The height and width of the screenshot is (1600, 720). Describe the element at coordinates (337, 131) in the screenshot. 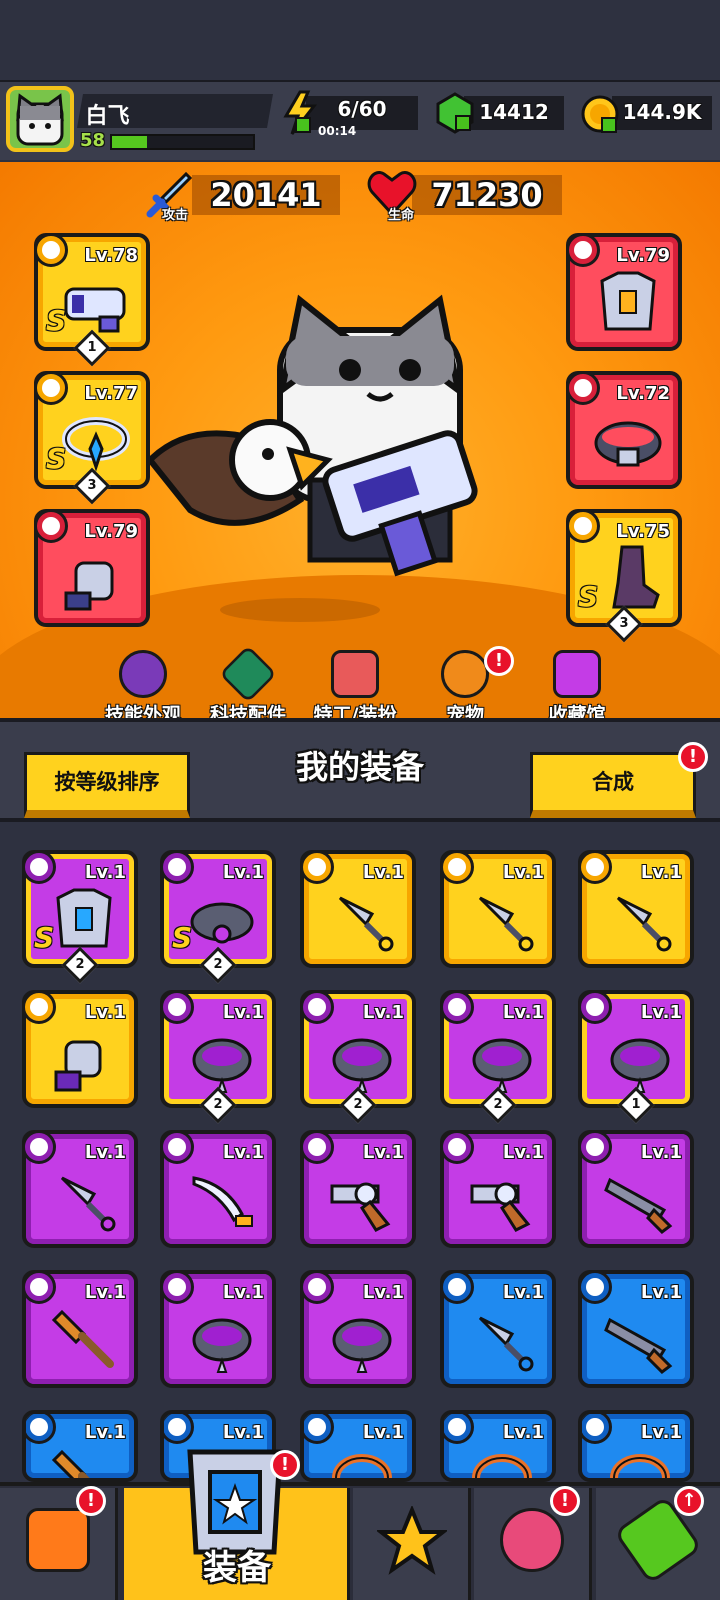

I see `energy-timer: 00:14` at that location.